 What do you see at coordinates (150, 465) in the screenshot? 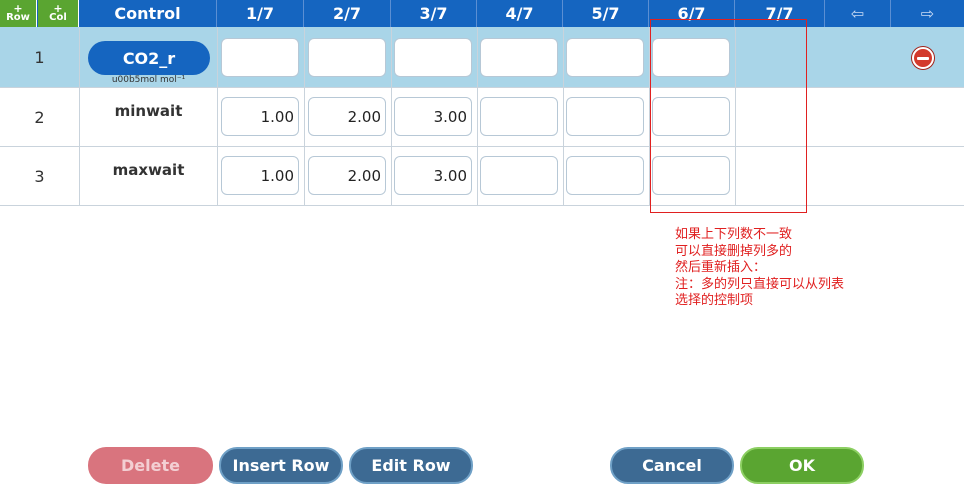
I see `delete-button: Delete` at bounding box center [150, 465].